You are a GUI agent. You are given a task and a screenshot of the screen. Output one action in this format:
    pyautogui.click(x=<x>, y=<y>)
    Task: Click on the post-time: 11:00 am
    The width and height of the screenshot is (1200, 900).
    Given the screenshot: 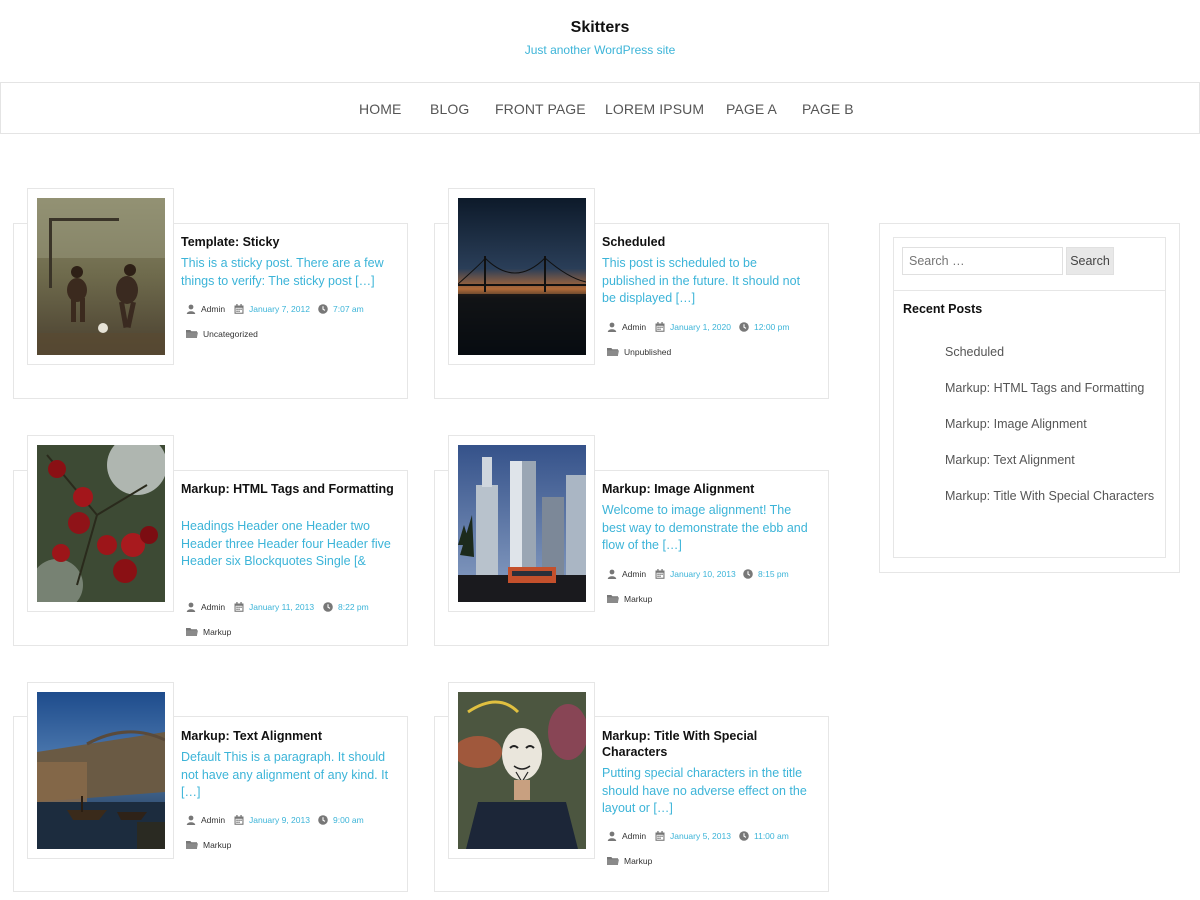 What is the action you would take?
    pyautogui.click(x=771, y=836)
    